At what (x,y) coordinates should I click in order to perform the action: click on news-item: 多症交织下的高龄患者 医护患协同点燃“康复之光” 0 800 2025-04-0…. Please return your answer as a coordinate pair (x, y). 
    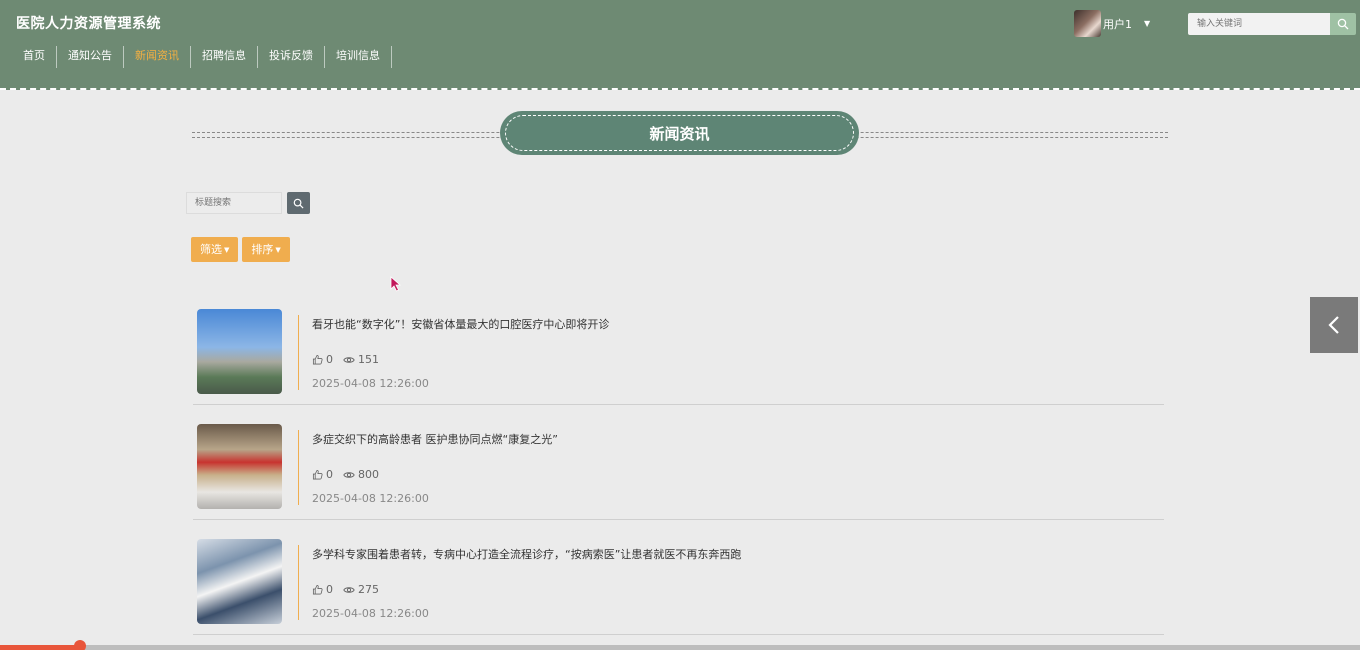
    Looking at the image, I should click on (678, 462).